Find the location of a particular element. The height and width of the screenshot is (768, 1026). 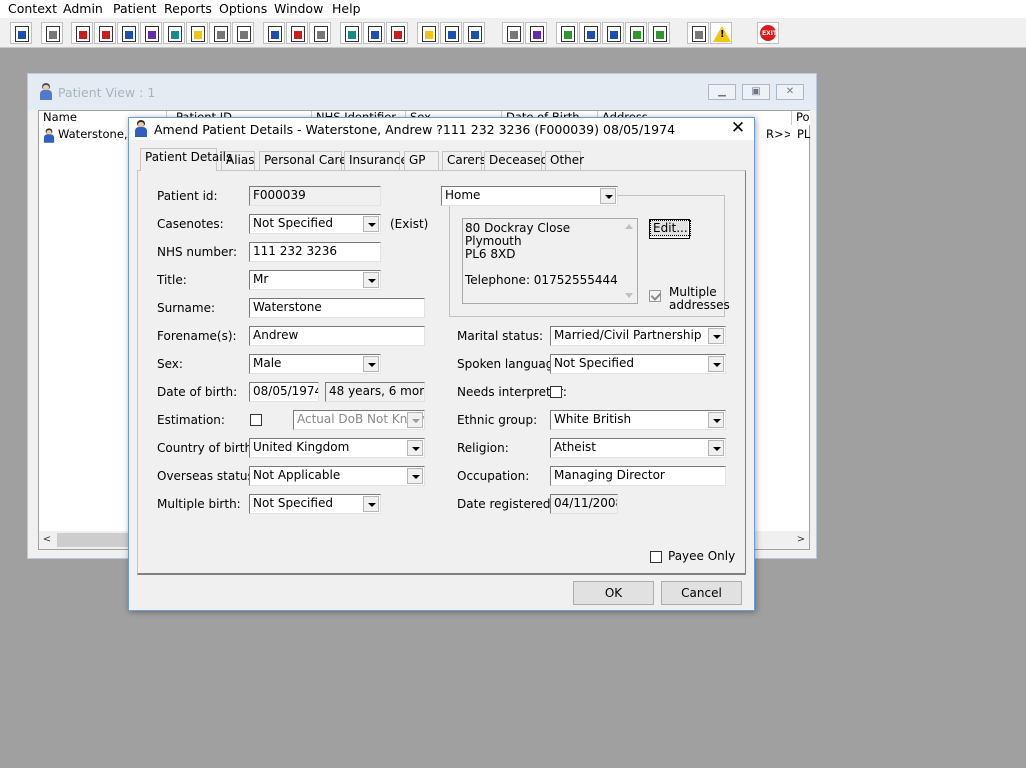

check-icon is located at coordinates (659, 33).